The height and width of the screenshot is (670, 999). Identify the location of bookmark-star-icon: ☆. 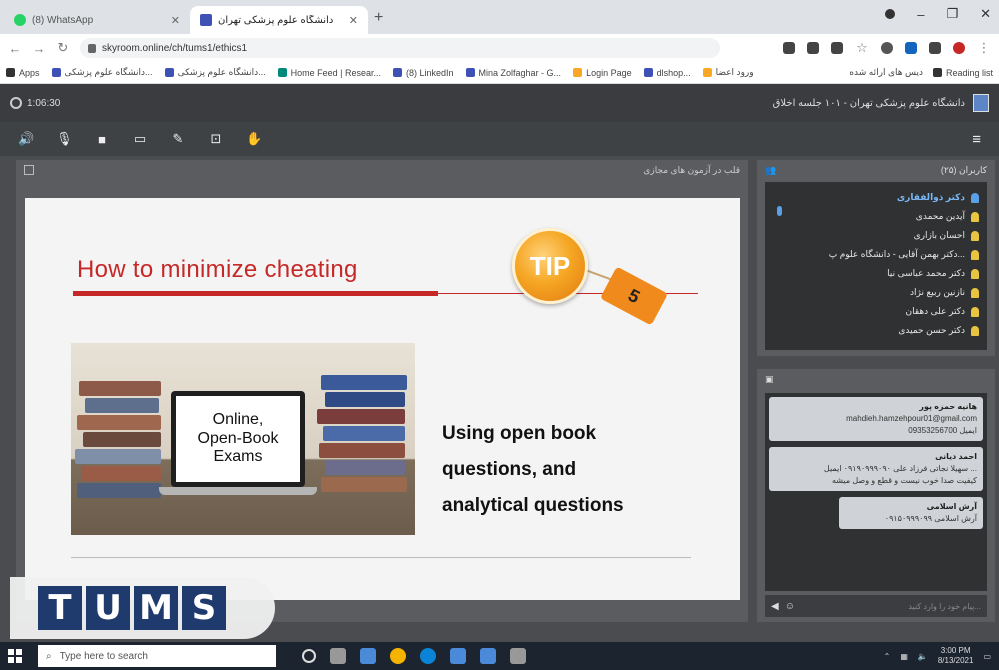
(862, 48).